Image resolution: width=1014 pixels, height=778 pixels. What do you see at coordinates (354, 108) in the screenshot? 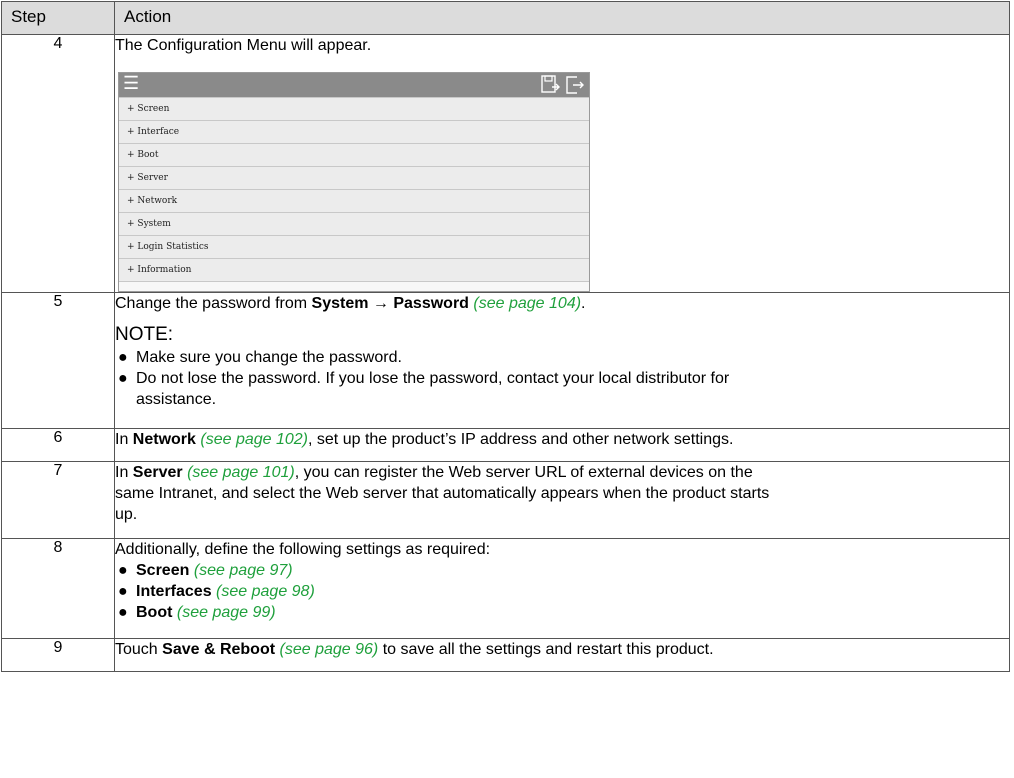
I see `menu-item-screen: + Screen` at bounding box center [354, 108].